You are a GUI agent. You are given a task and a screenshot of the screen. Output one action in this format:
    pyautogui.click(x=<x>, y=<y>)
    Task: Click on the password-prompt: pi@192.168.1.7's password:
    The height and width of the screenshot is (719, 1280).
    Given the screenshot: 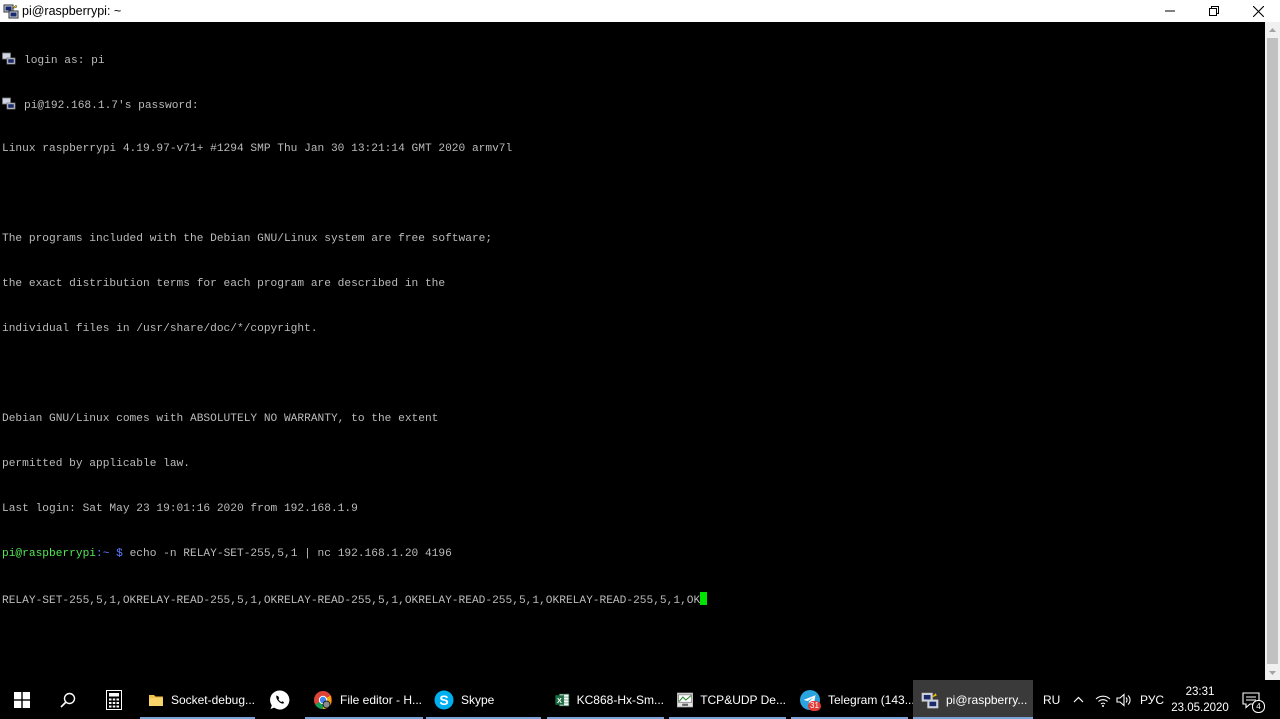 What is the action you would take?
    pyautogui.click(x=111, y=106)
    